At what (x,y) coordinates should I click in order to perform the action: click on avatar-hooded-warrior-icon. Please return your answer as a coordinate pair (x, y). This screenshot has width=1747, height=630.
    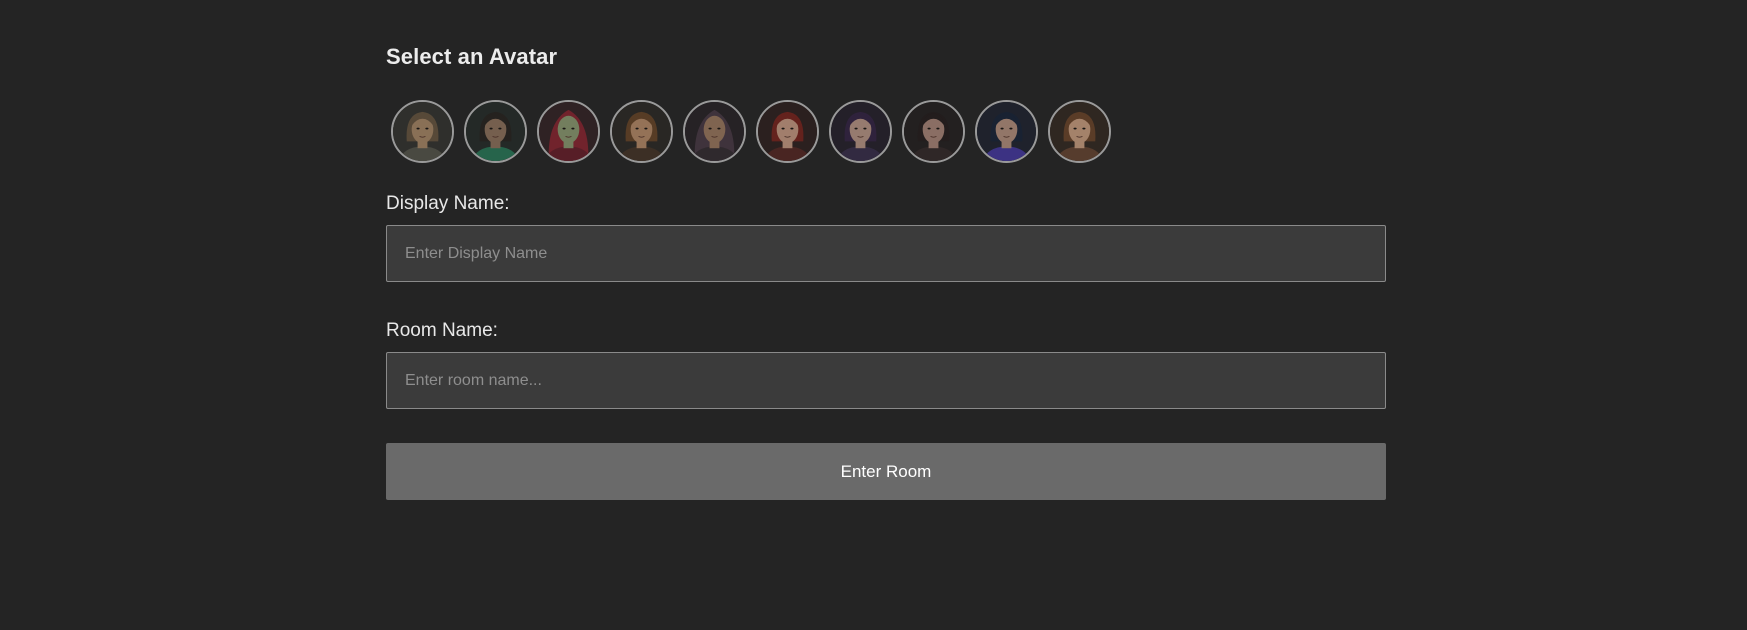
    Looking at the image, I should click on (714, 131).